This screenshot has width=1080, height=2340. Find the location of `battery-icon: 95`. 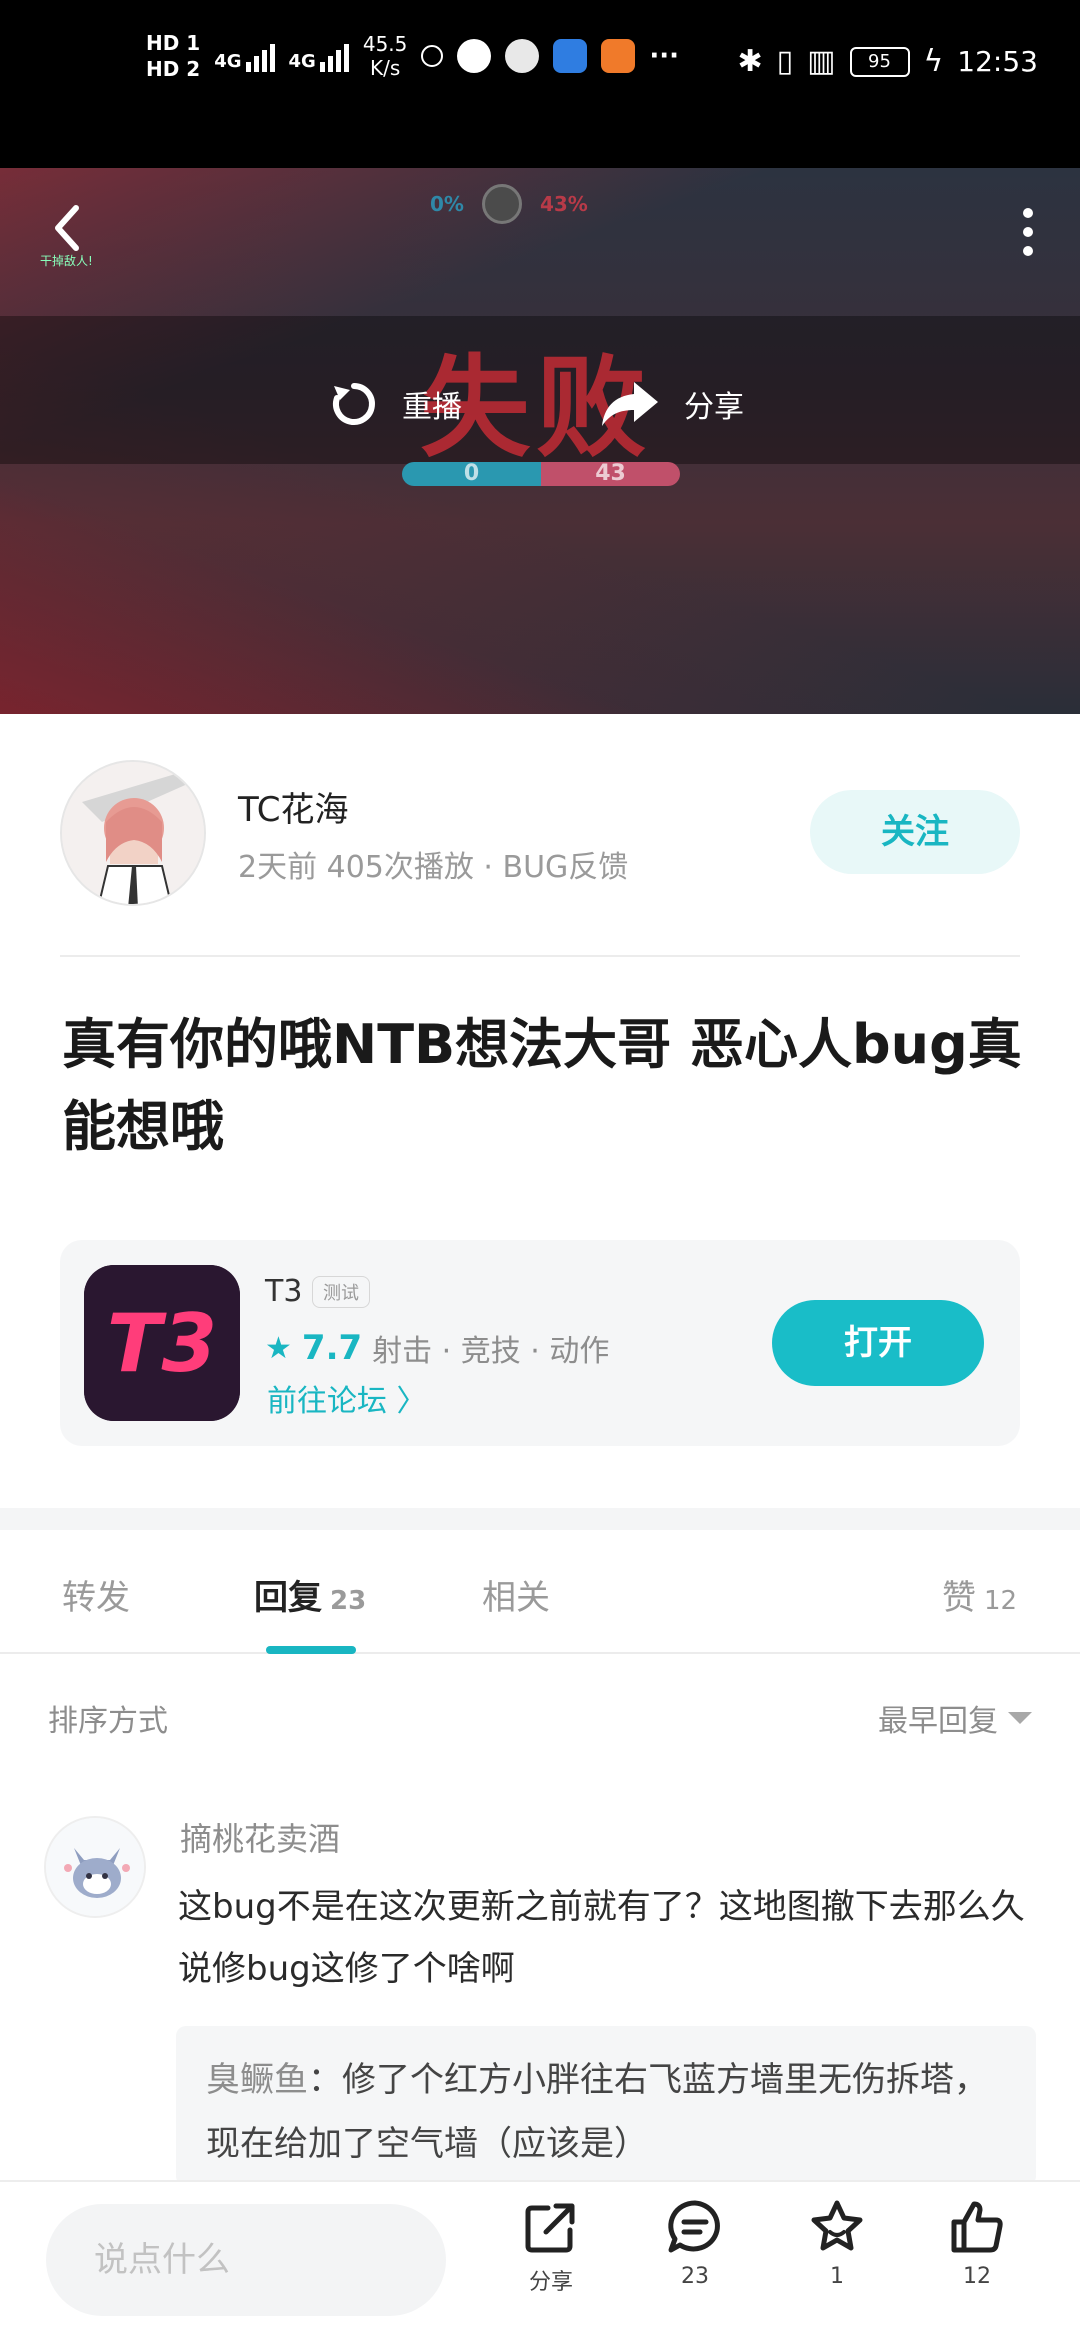

battery-icon: 95 is located at coordinates (879, 61).